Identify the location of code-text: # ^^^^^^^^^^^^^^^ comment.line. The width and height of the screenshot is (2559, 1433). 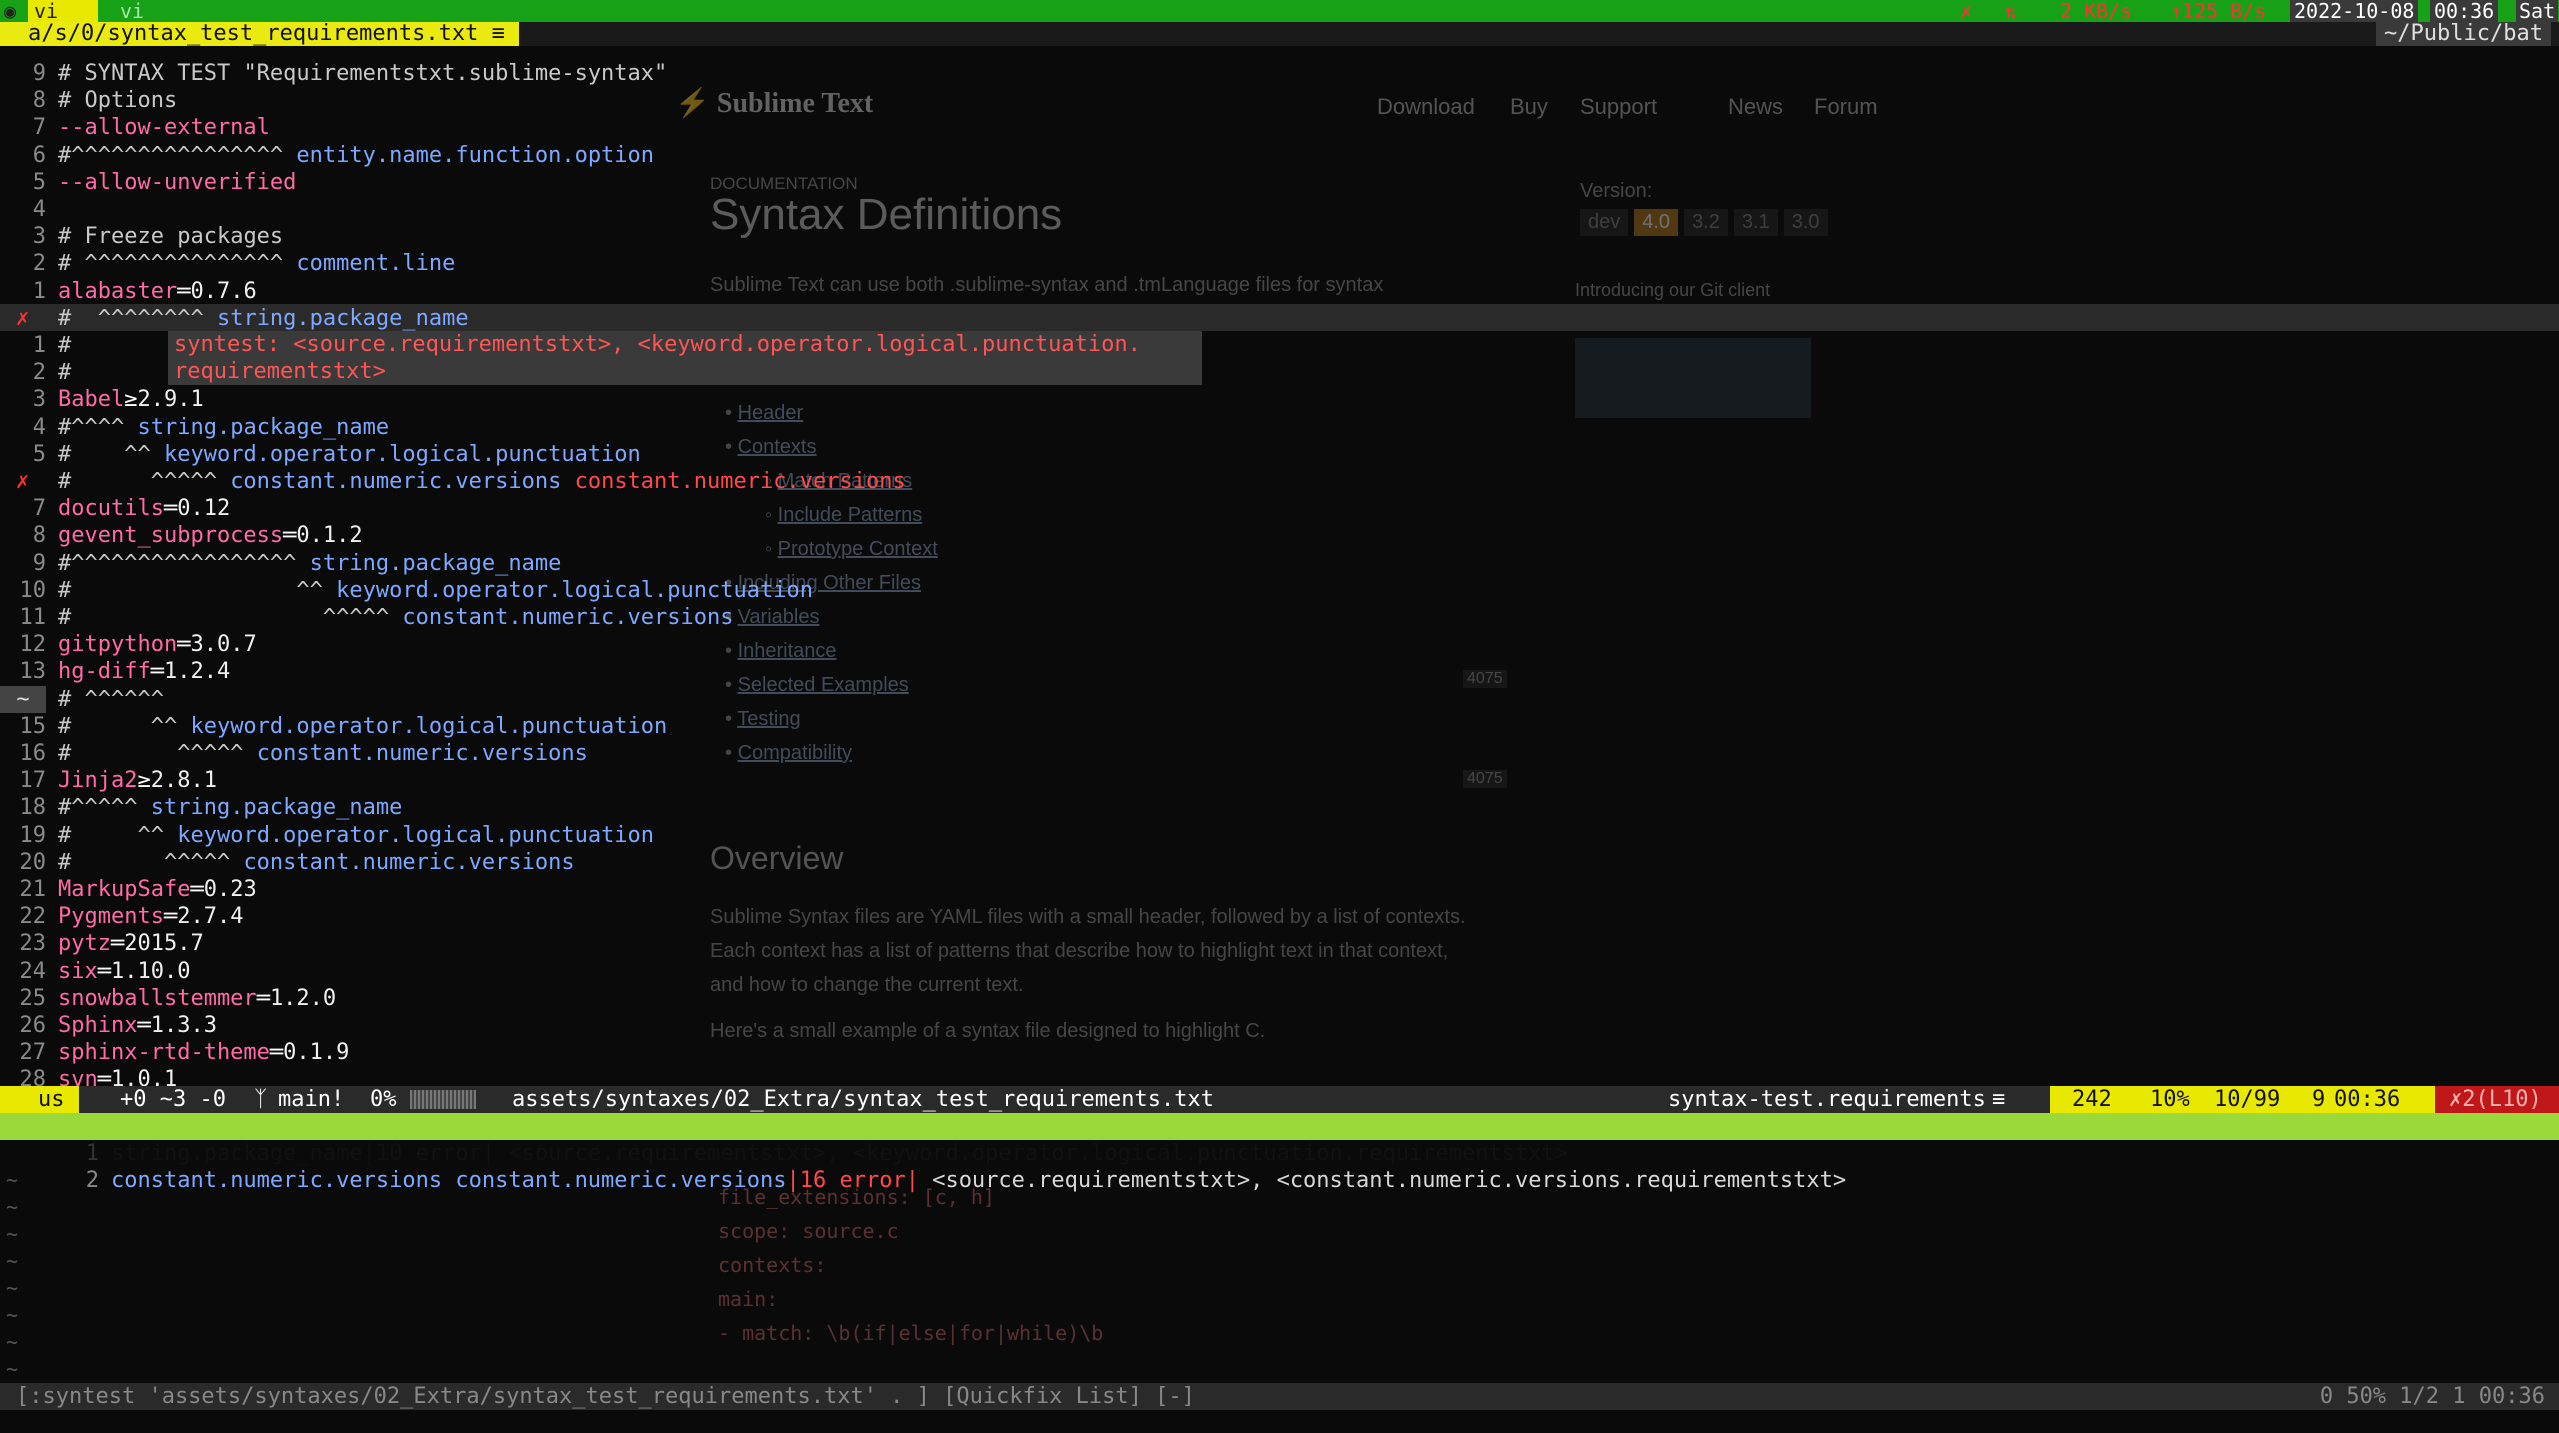
(257, 264).